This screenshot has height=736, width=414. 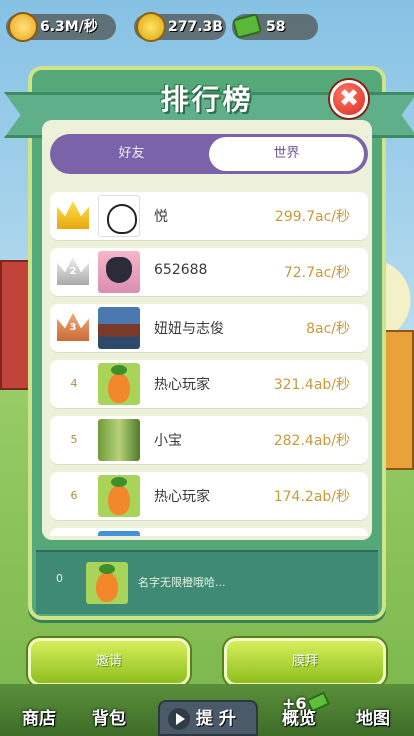 I want to click on gold-crown-icon, so click(x=73, y=215).